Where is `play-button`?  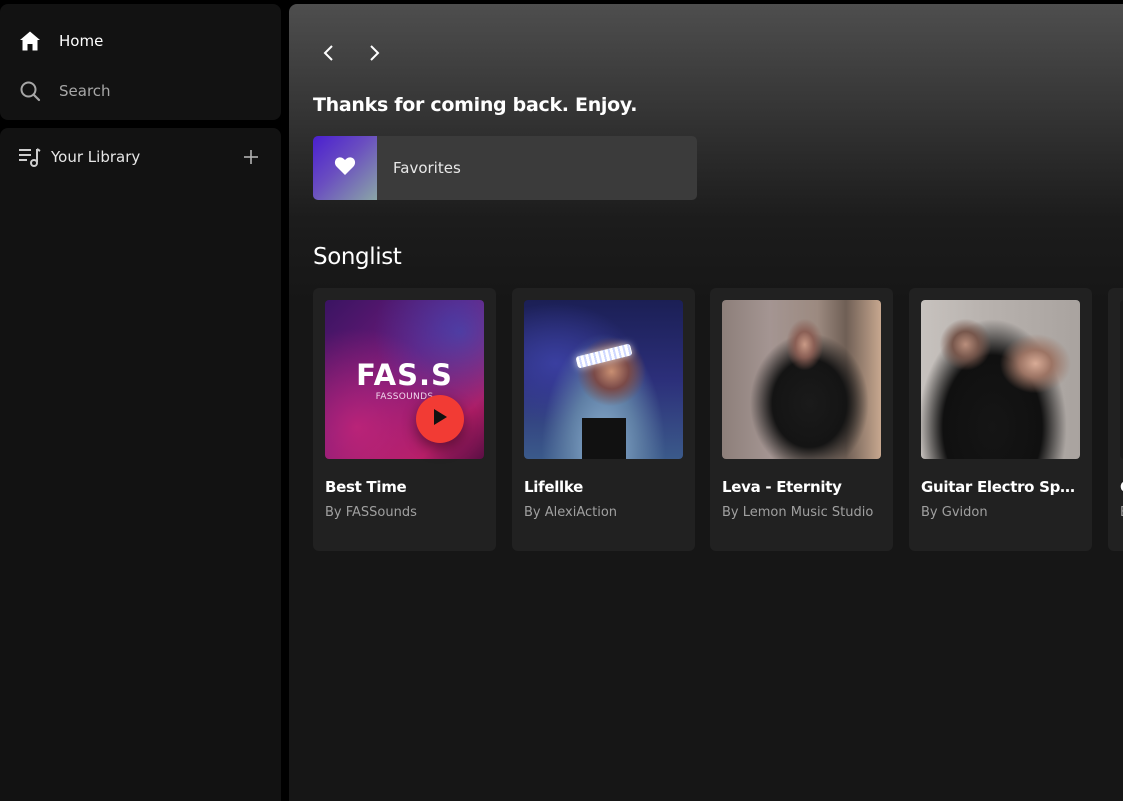 play-button is located at coordinates (440, 419).